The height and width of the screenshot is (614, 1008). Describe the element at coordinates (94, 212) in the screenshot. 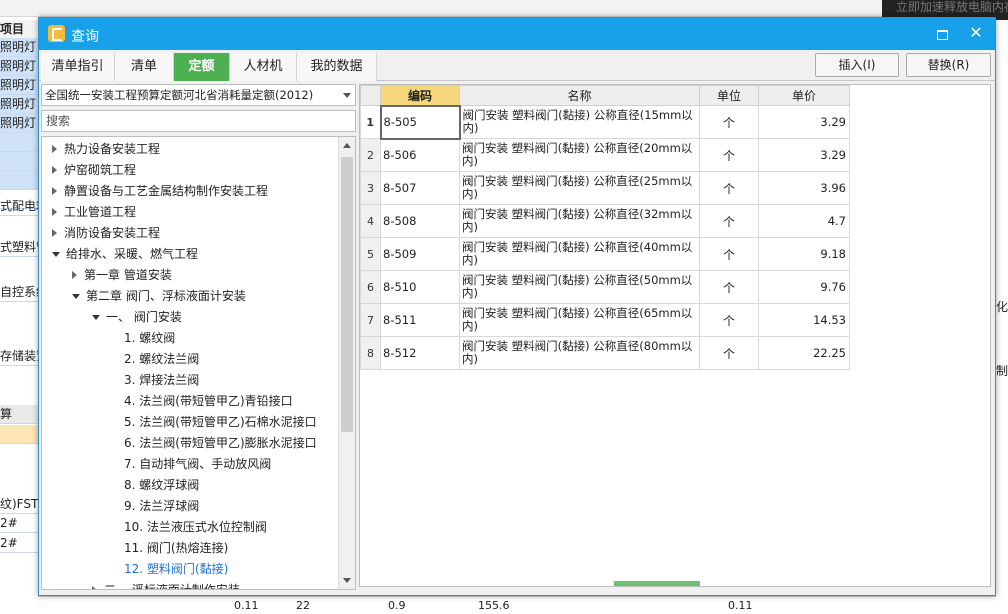

I see `tree-node: 工业管道工程` at that location.